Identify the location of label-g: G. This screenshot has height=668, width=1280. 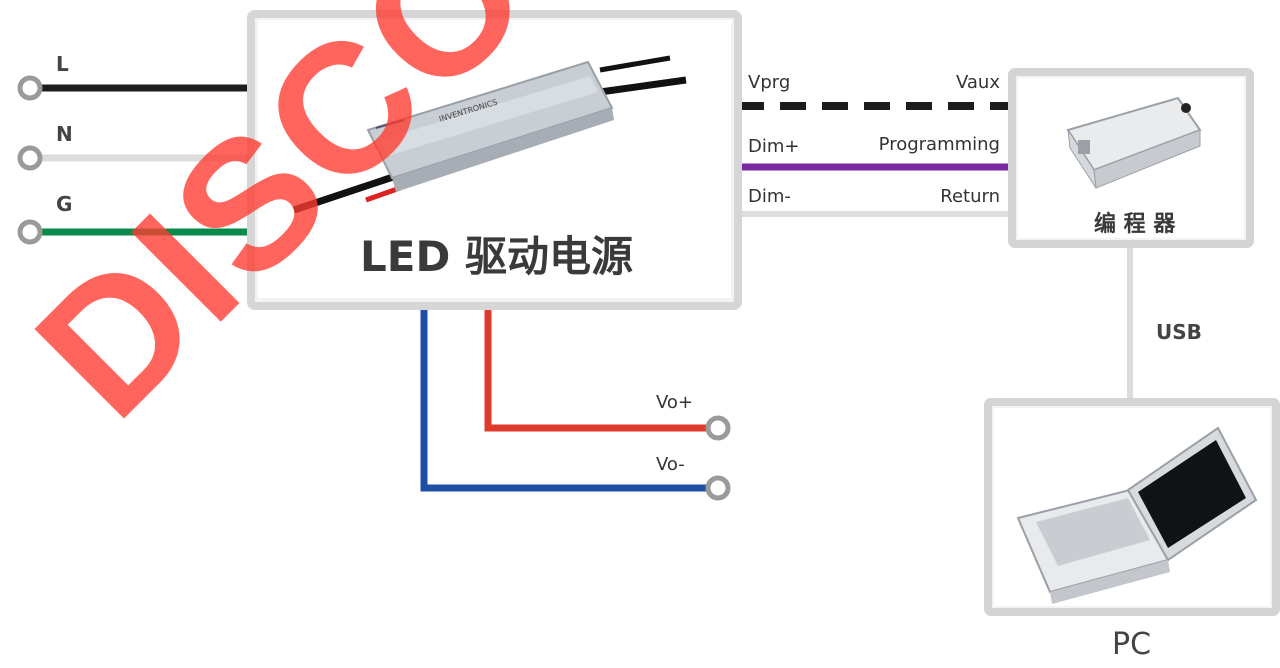
(64, 204).